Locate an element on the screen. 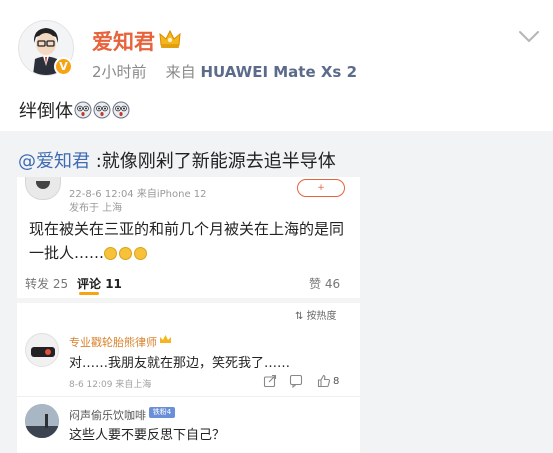 This screenshot has height=453, width=553. screenshot-post-location: 发布于 上海 is located at coordinates (96, 208).